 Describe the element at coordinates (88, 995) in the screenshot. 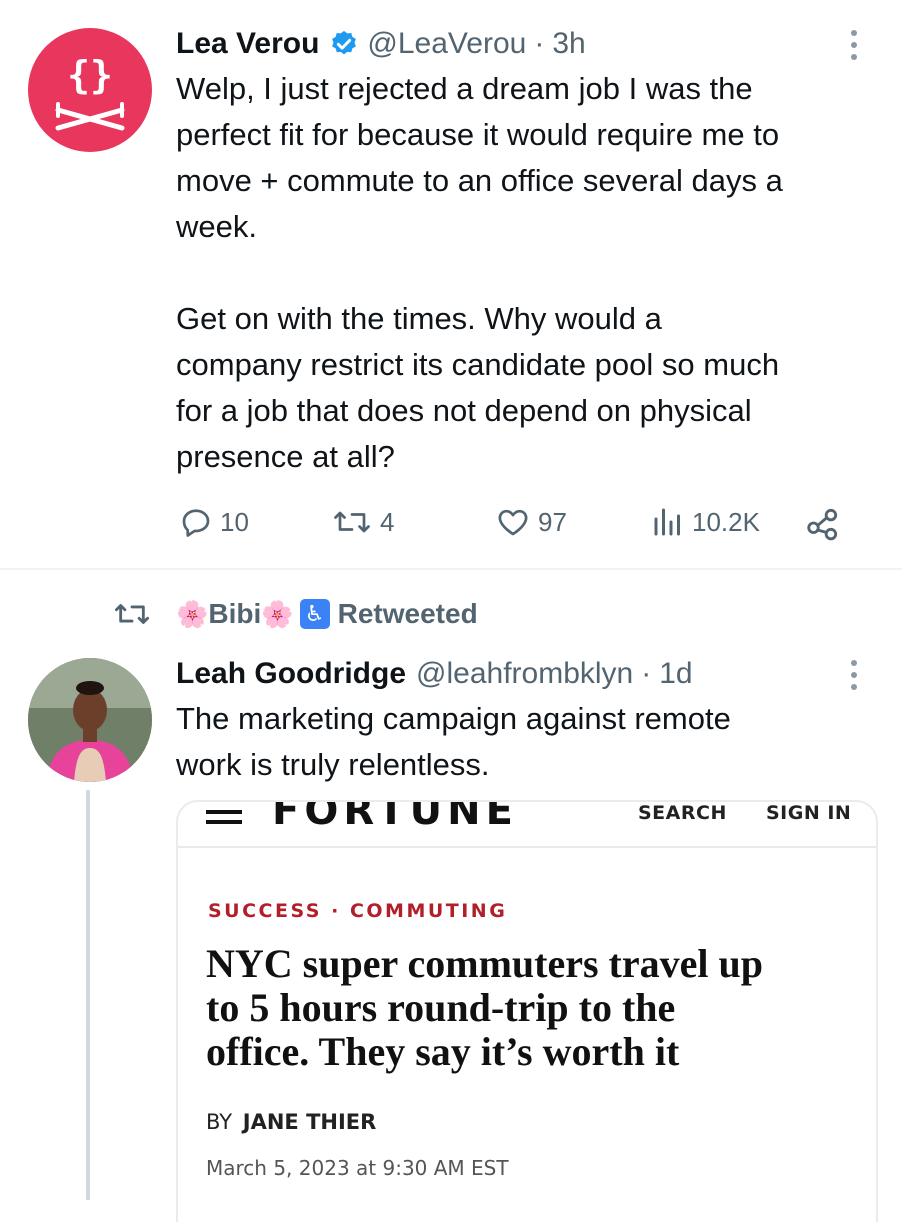

I see `thread-line` at that location.